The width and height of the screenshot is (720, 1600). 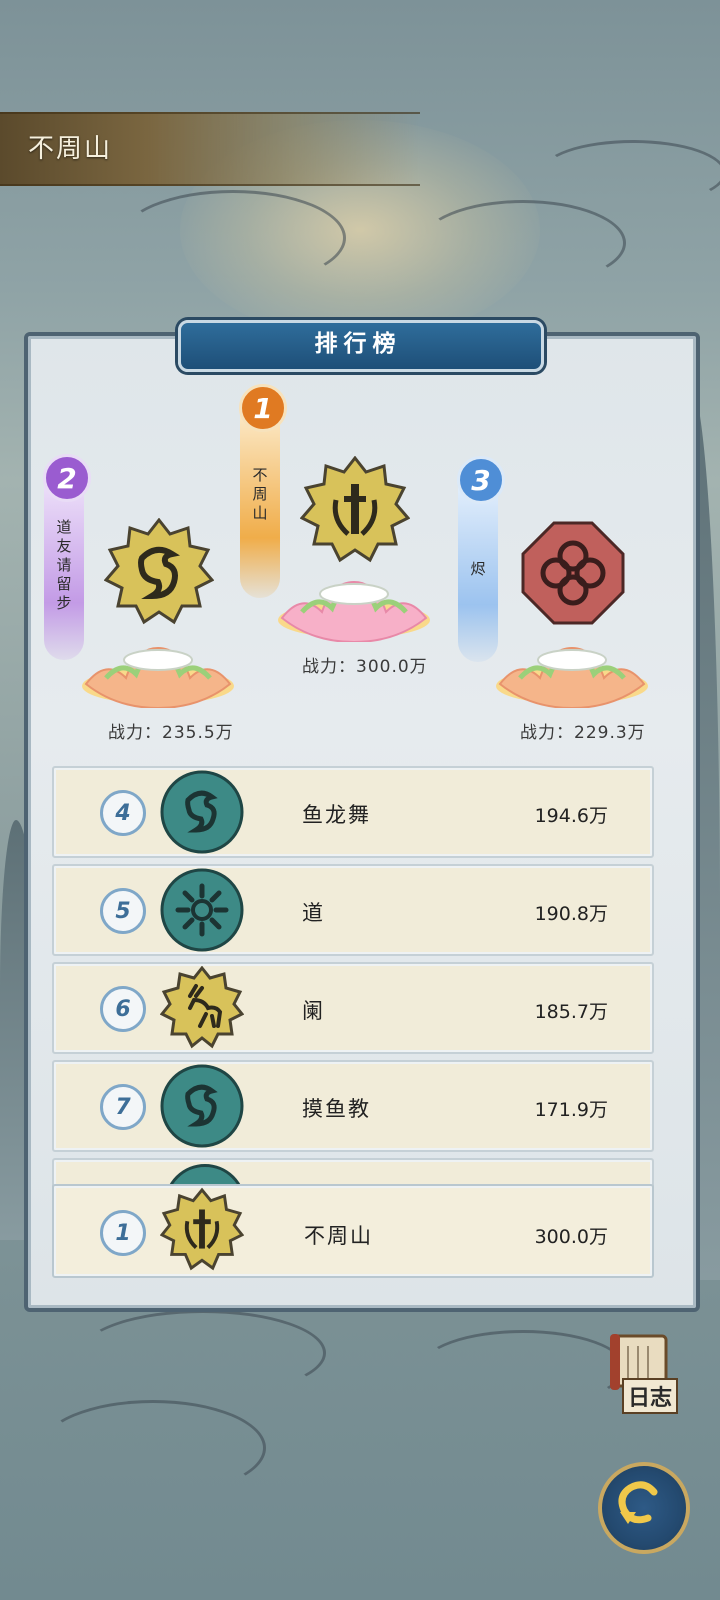 I want to click on back-button, so click(x=644, y=1508).